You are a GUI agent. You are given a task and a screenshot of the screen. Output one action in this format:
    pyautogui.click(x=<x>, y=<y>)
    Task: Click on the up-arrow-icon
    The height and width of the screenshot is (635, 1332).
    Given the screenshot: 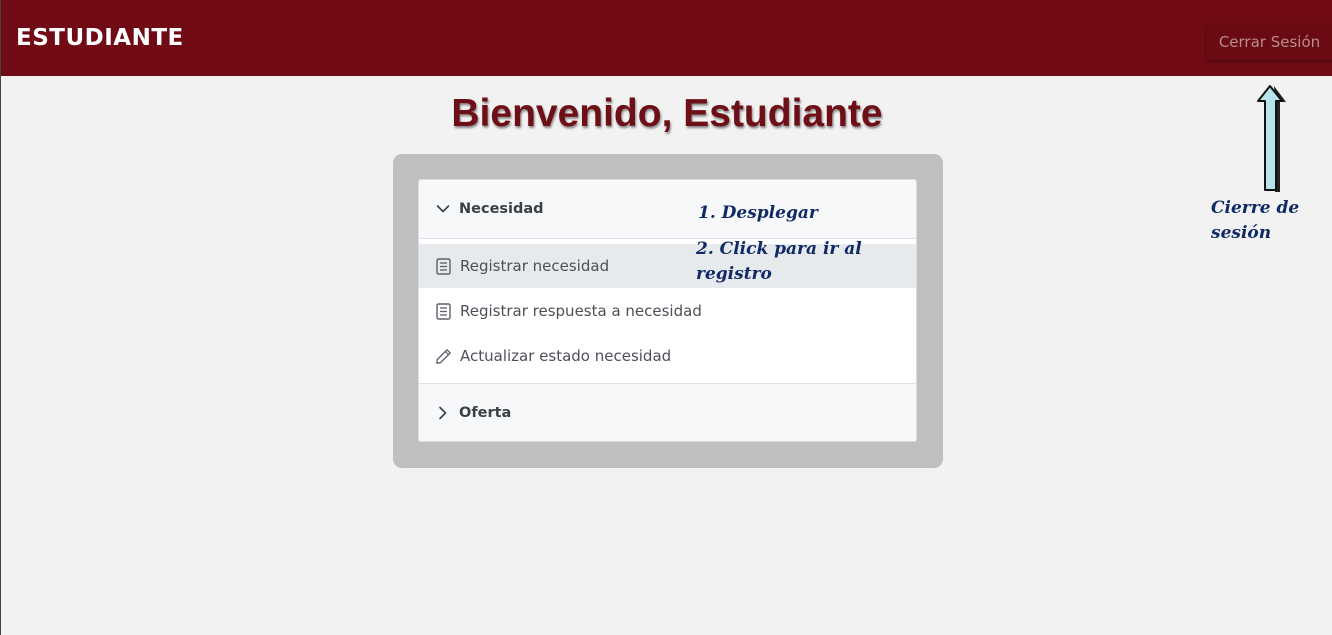 What is the action you would take?
    pyautogui.click(x=1271, y=138)
    